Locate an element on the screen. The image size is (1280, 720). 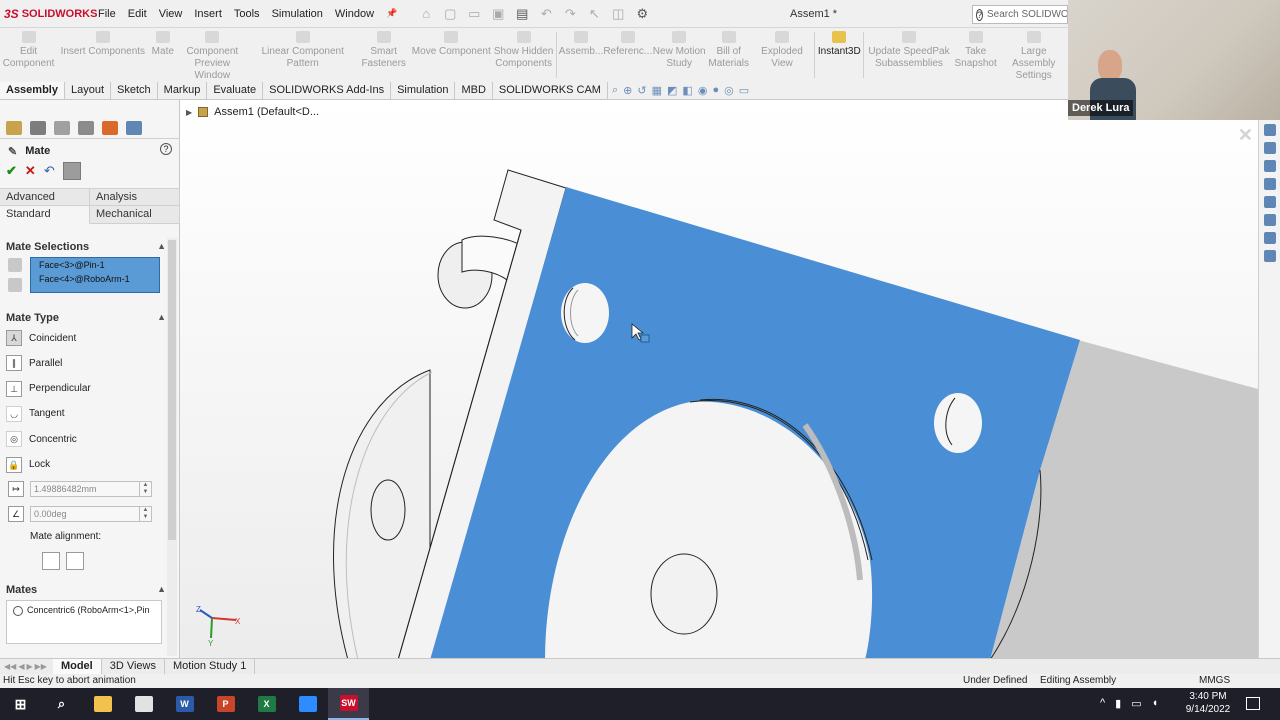
tab-nav-arrows: ◀◀ ◀ ▶ ▶▶ is located at coordinates (23, 666).